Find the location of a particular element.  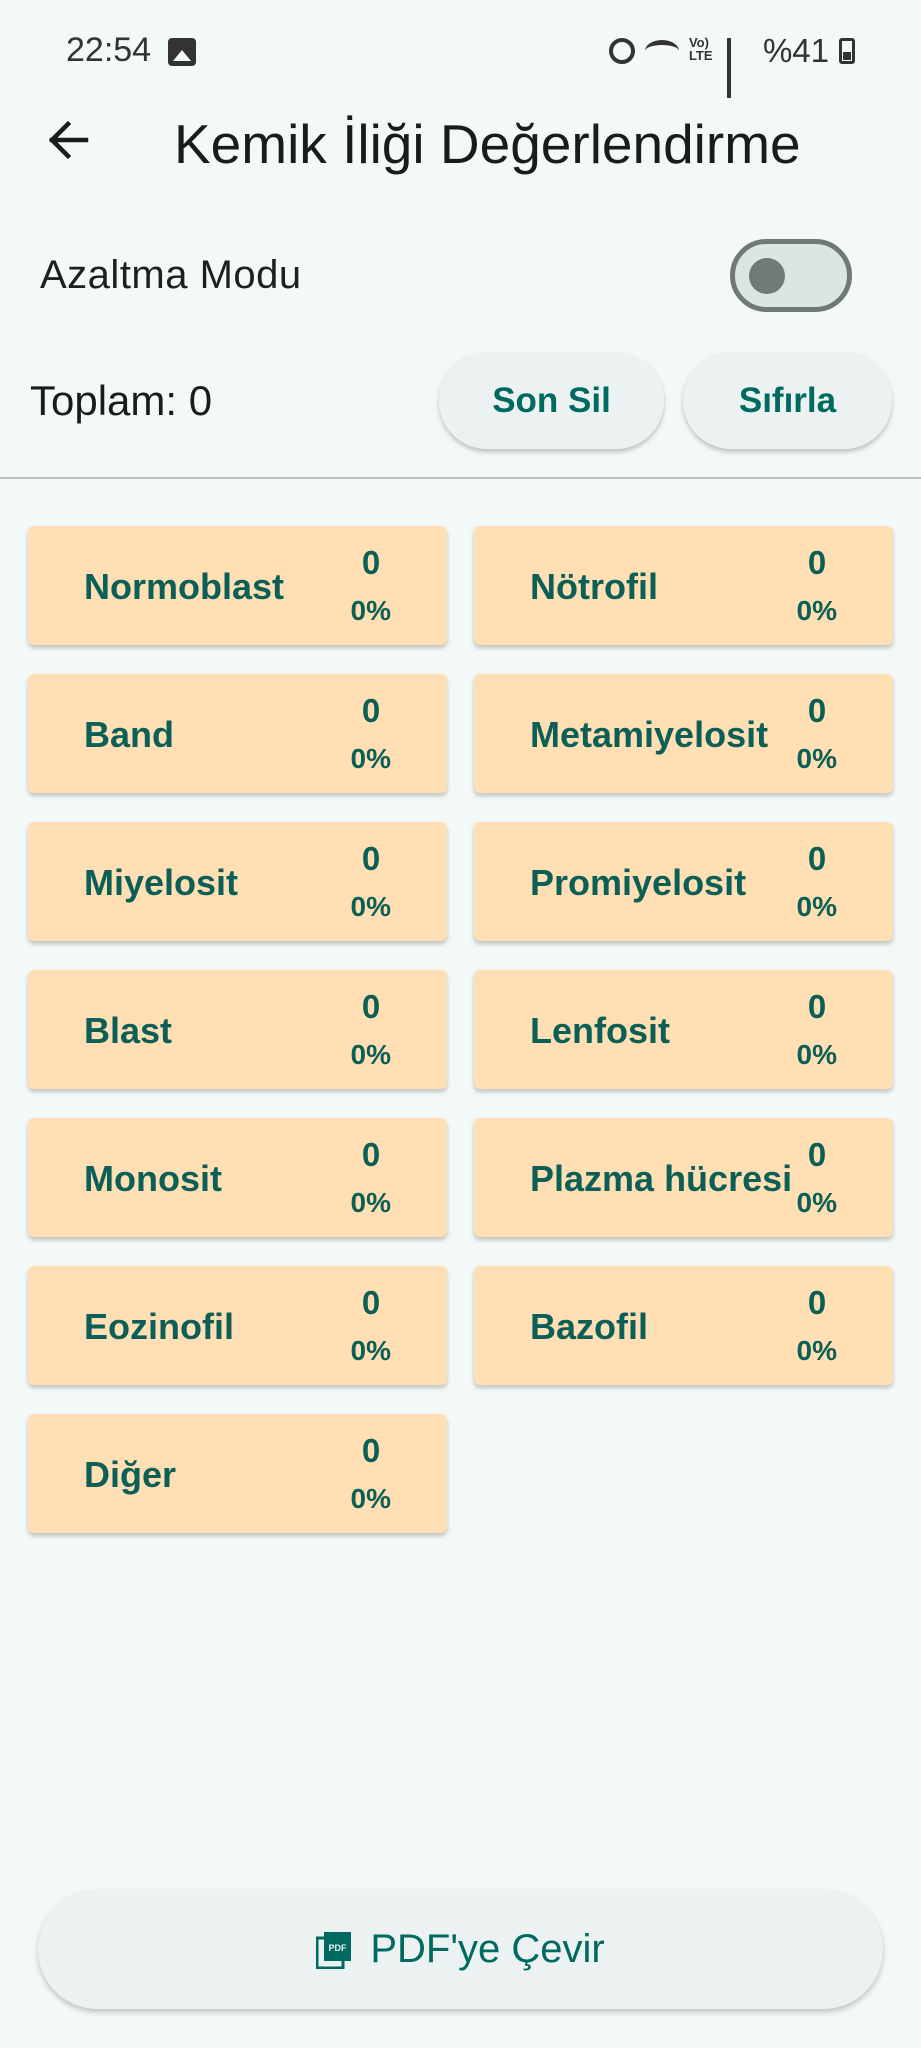

back-button is located at coordinates (68, 140).